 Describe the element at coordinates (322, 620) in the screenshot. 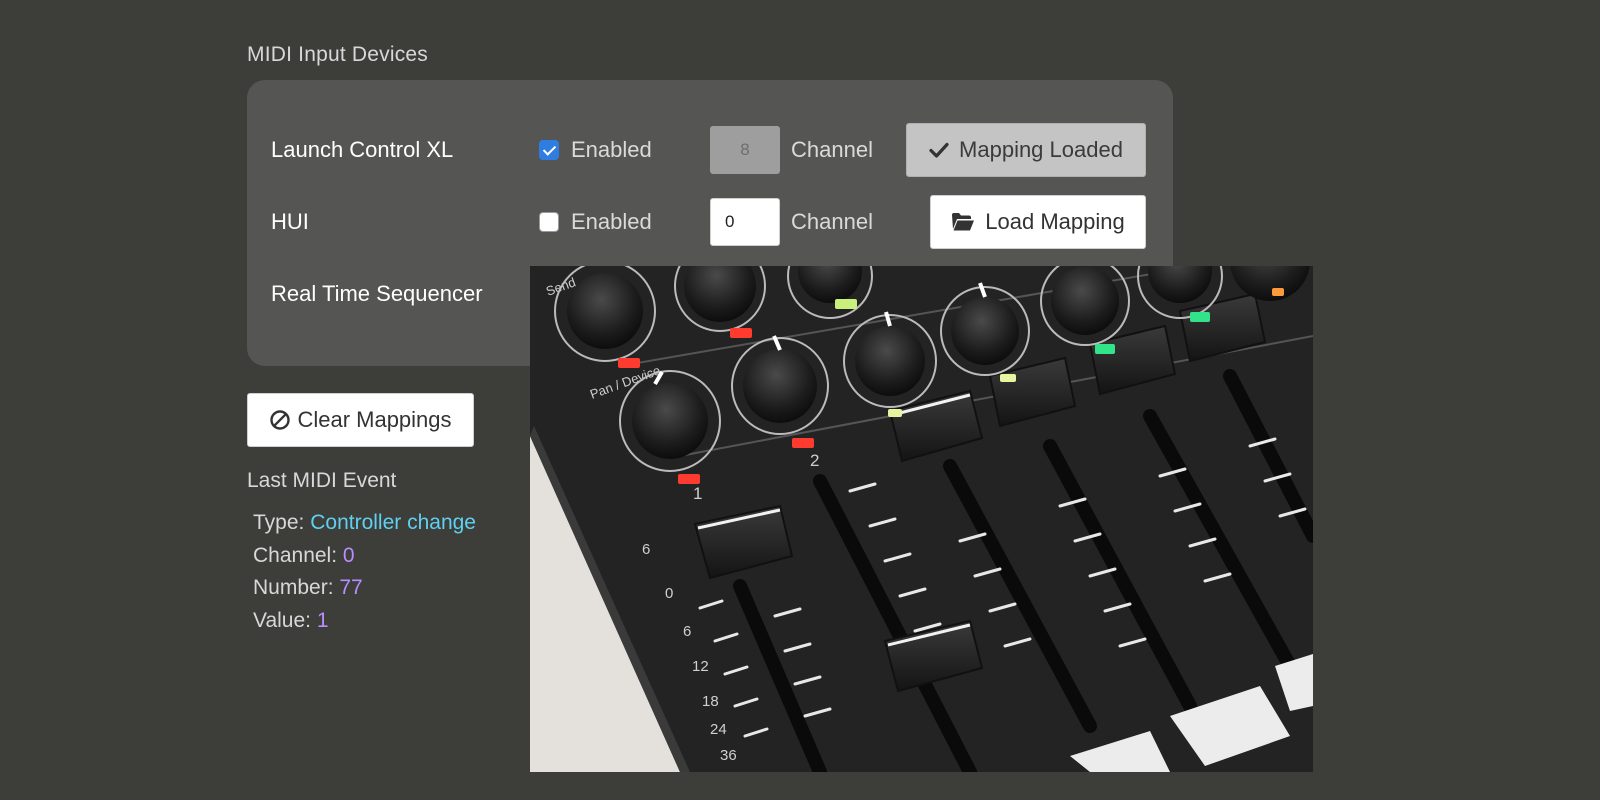

I see `event-value-value: 1` at that location.